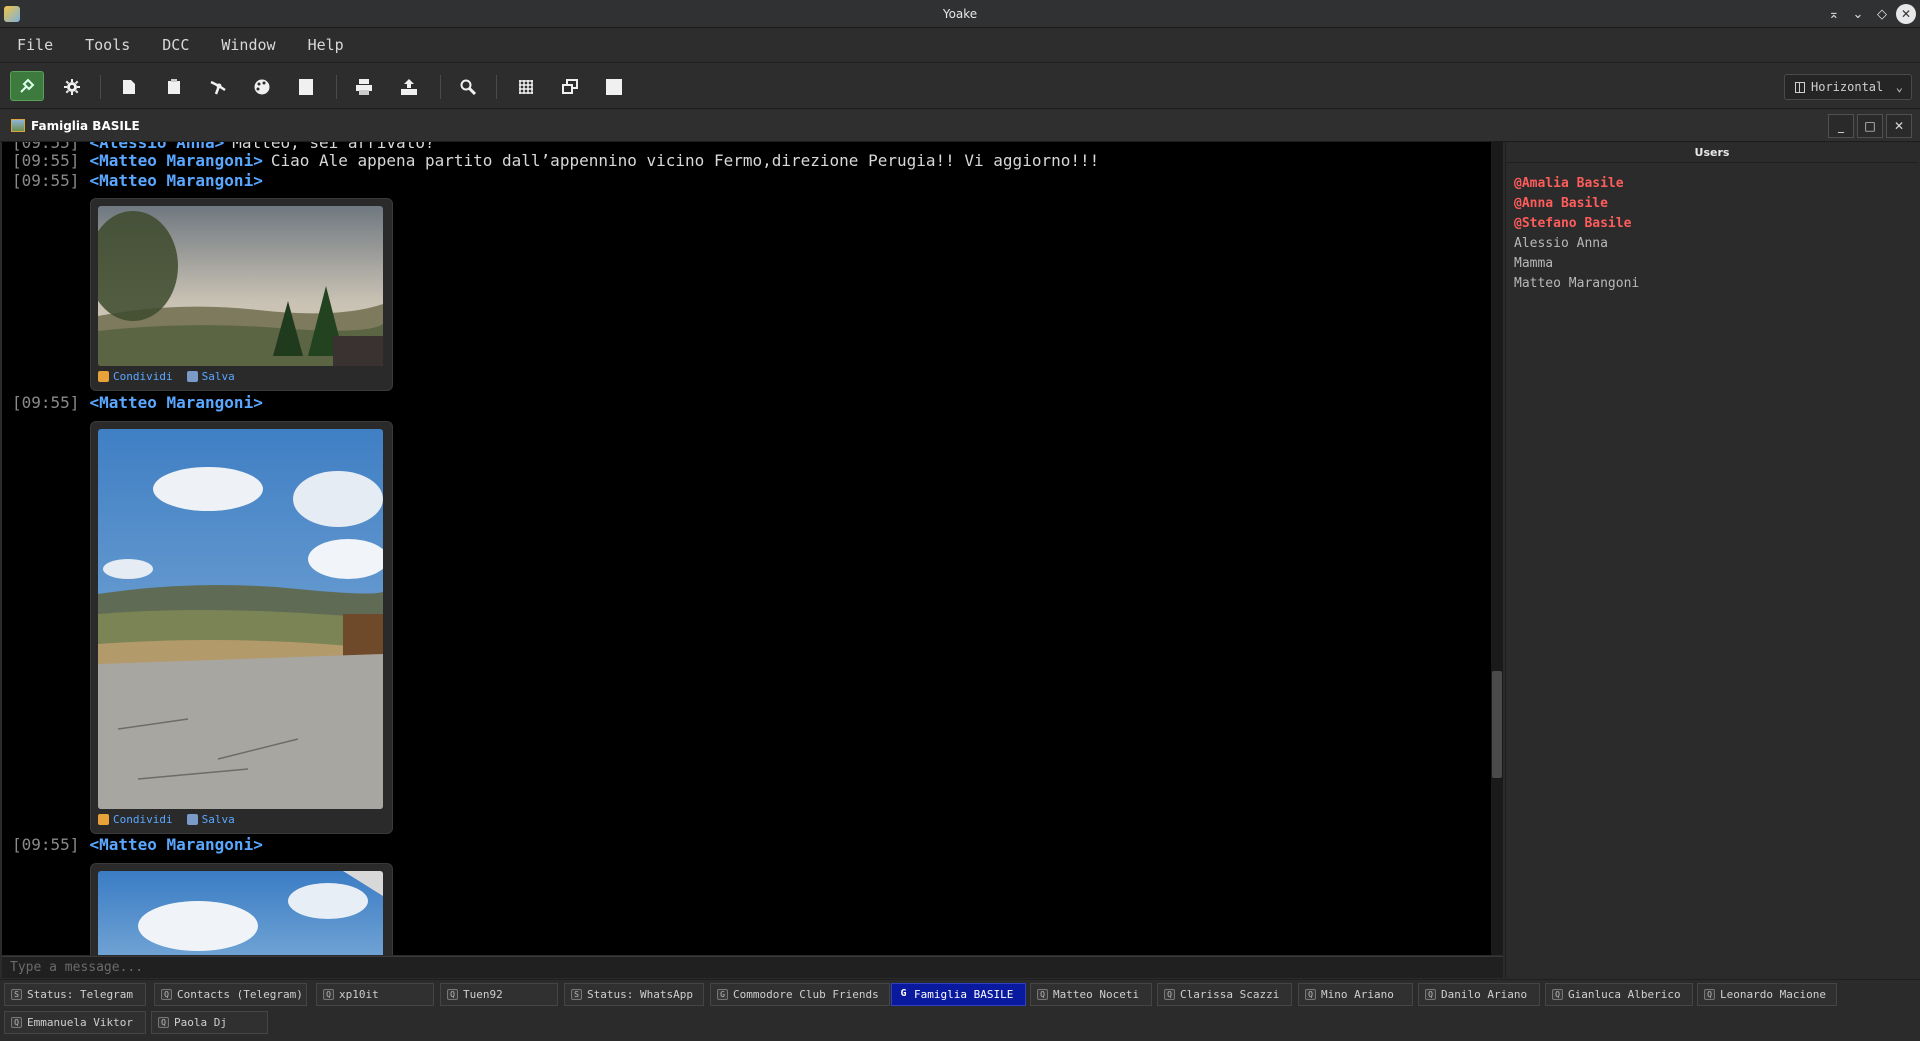 This screenshot has width=1920, height=1041. Describe the element at coordinates (1497, 548) in the screenshot. I see `chat-scrollbar` at that location.